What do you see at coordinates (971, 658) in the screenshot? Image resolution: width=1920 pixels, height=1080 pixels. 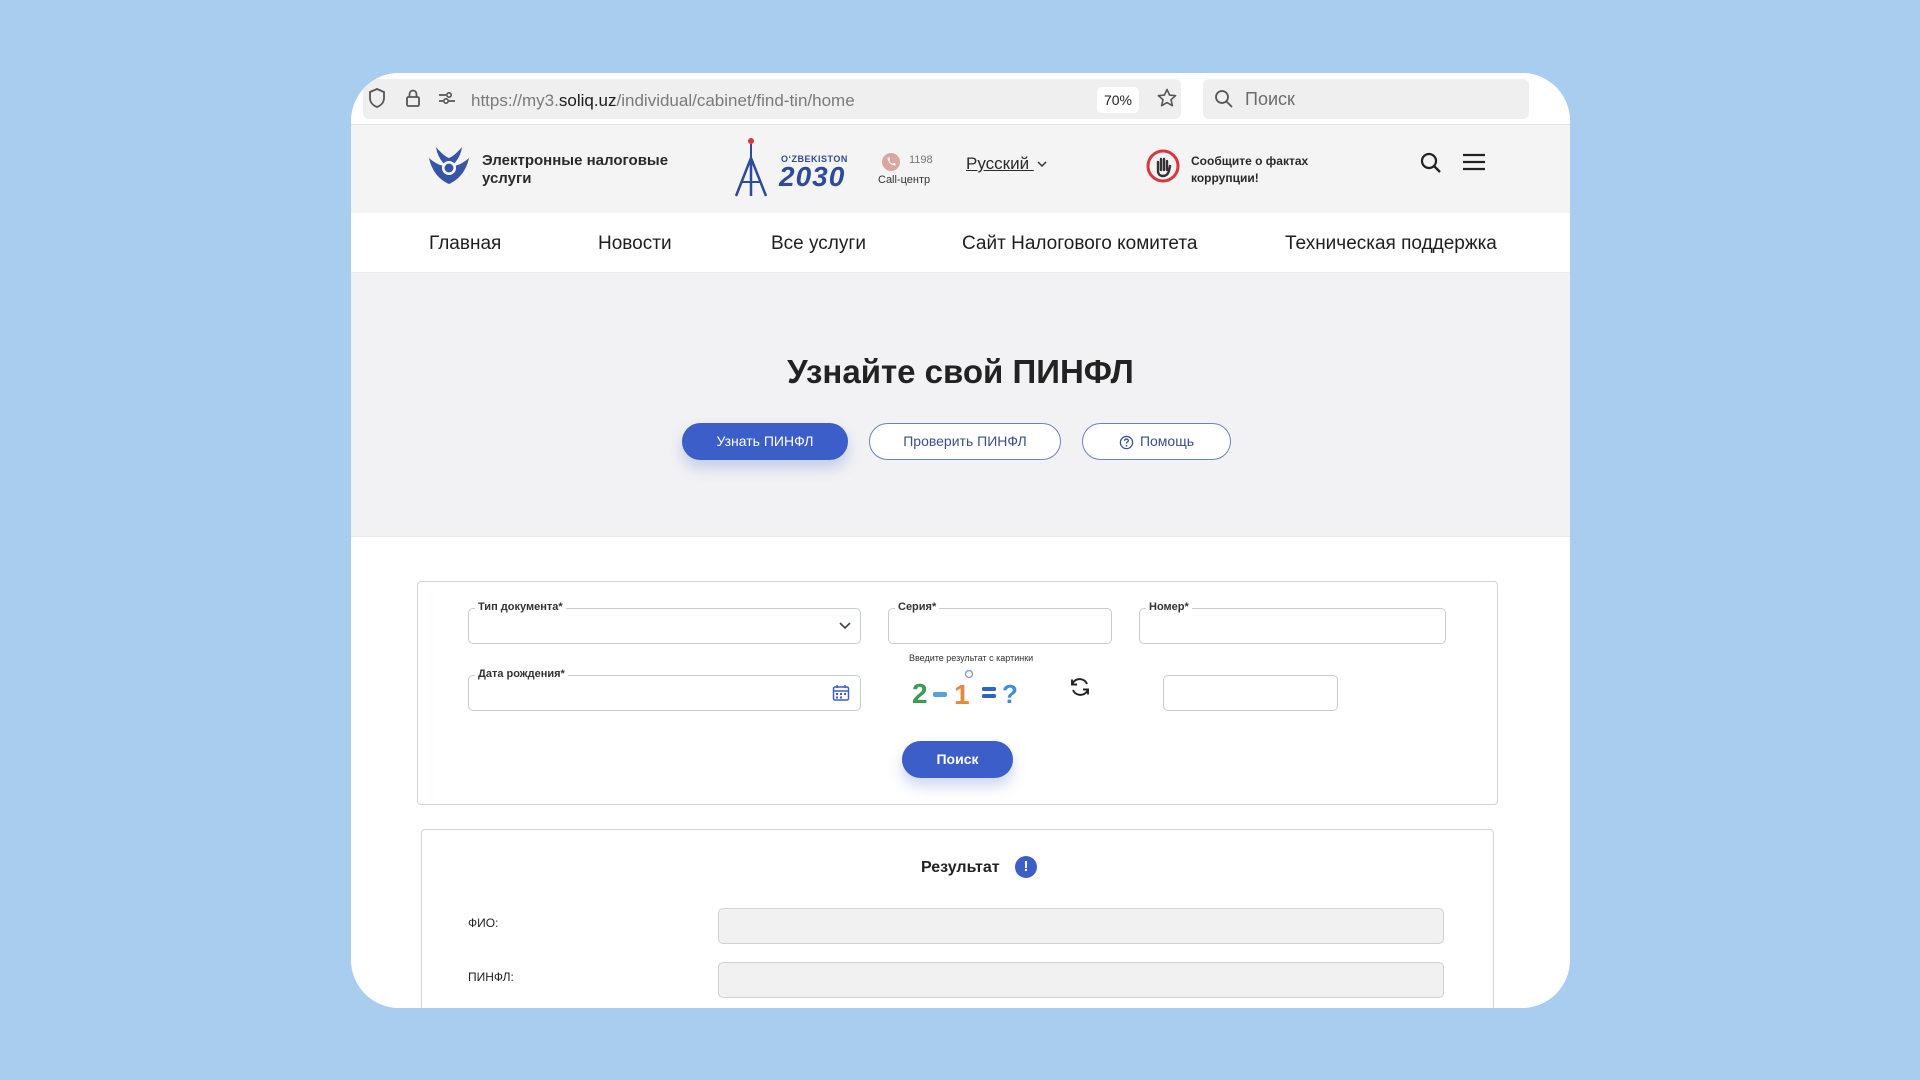 I see `captcha-hint: Введите результат с картинки` at bounding box center [971, 658].